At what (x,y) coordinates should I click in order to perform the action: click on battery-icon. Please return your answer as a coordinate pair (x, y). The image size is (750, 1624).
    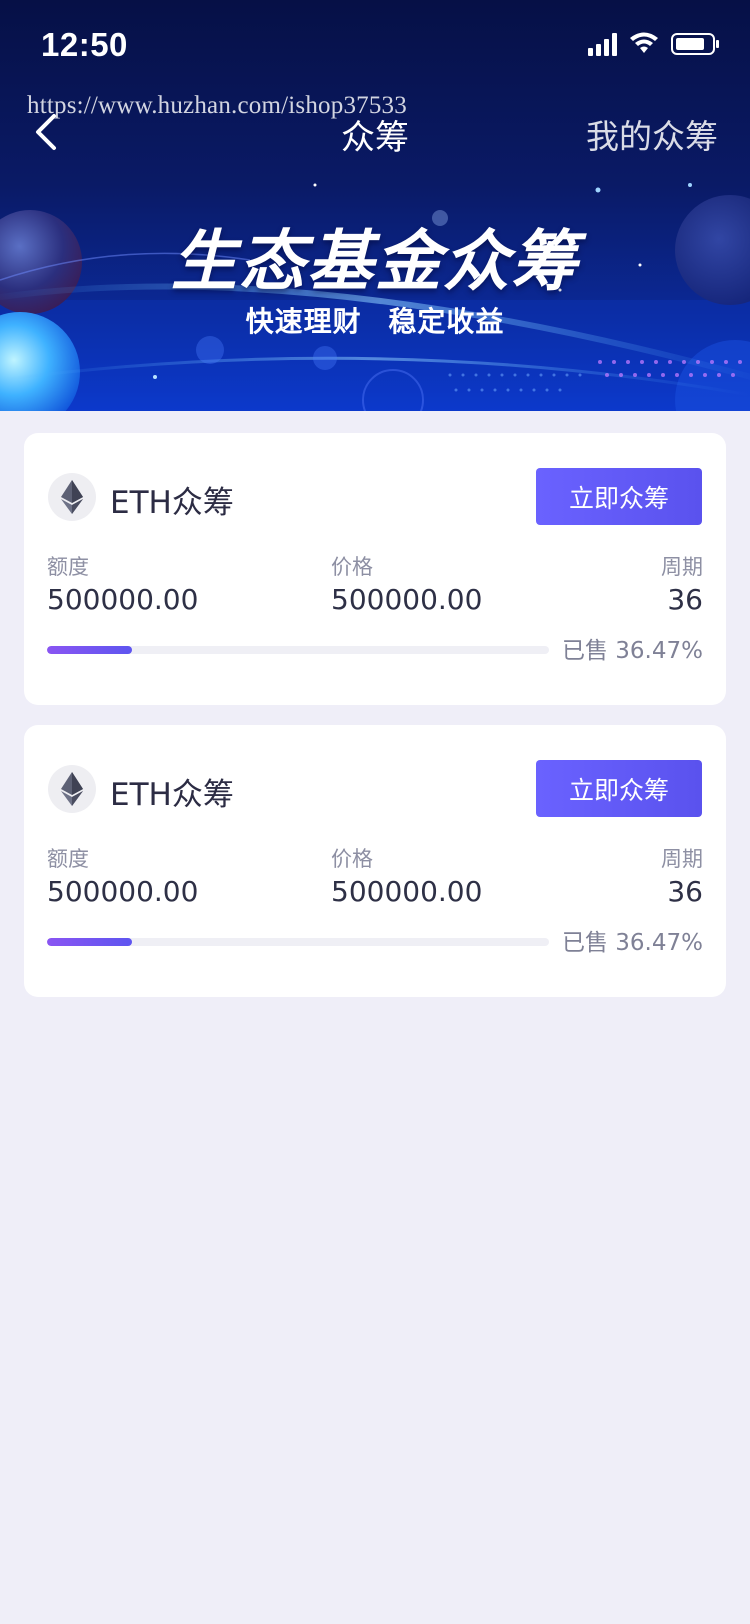
    Looking at the image, I should click on (695, 44).